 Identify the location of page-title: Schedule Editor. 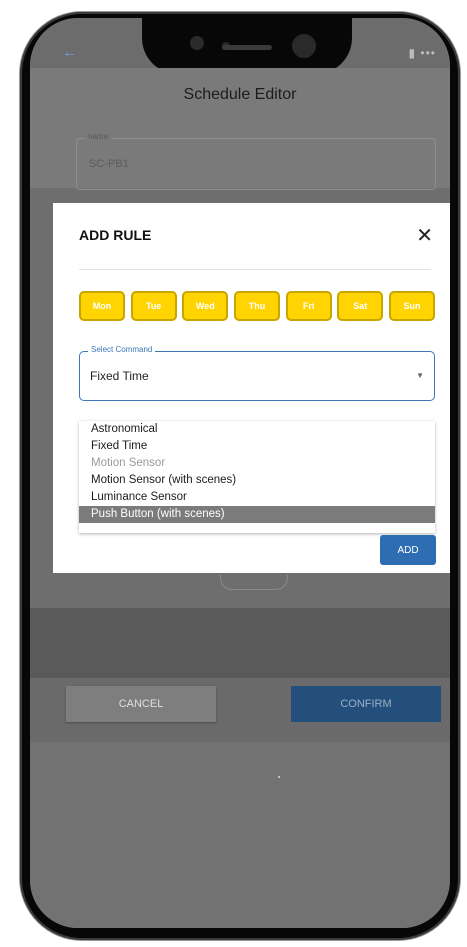
(240, 94).